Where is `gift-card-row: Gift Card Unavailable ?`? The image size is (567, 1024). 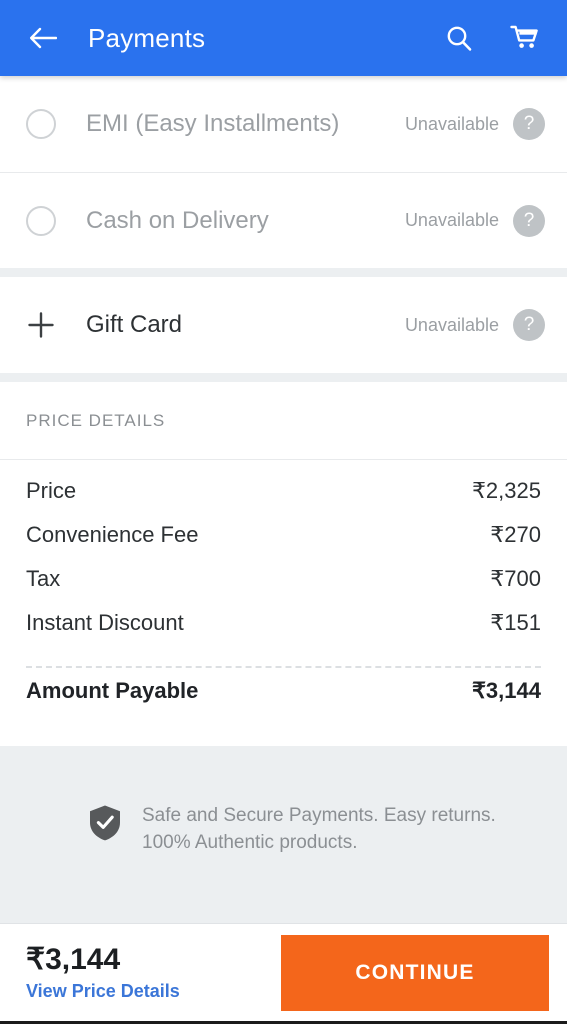 gift-card-row: Gift Card Unavailable ? is located at coordinates (283, 325).